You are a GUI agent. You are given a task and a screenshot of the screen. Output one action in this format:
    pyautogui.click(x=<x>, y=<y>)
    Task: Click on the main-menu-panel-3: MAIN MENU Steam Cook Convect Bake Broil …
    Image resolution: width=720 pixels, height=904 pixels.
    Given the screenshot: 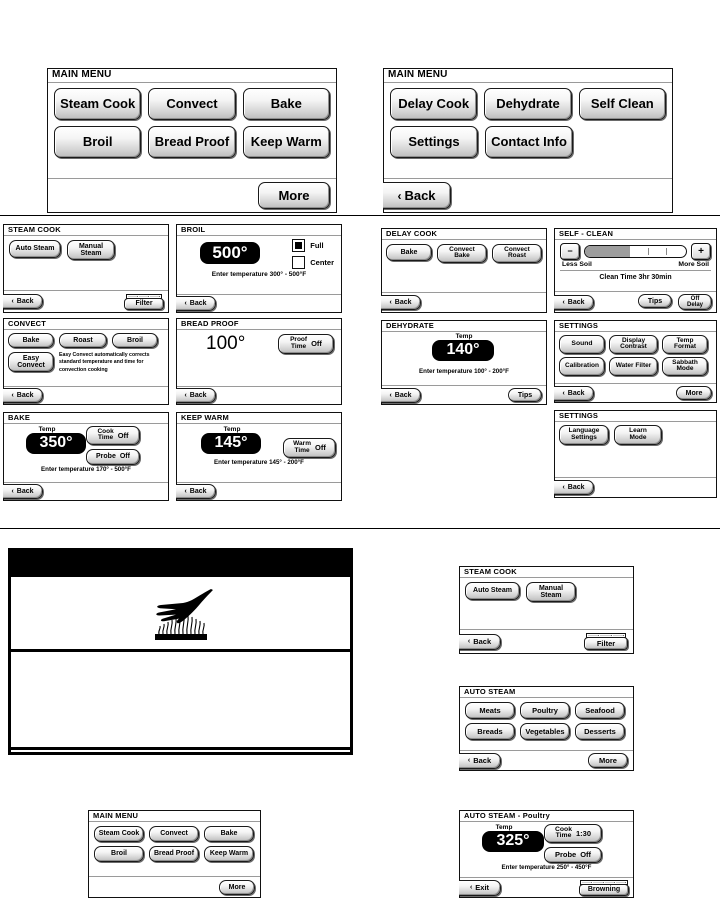 What is the action you would take?
    pyautogui.click(x=174, y=854)
    